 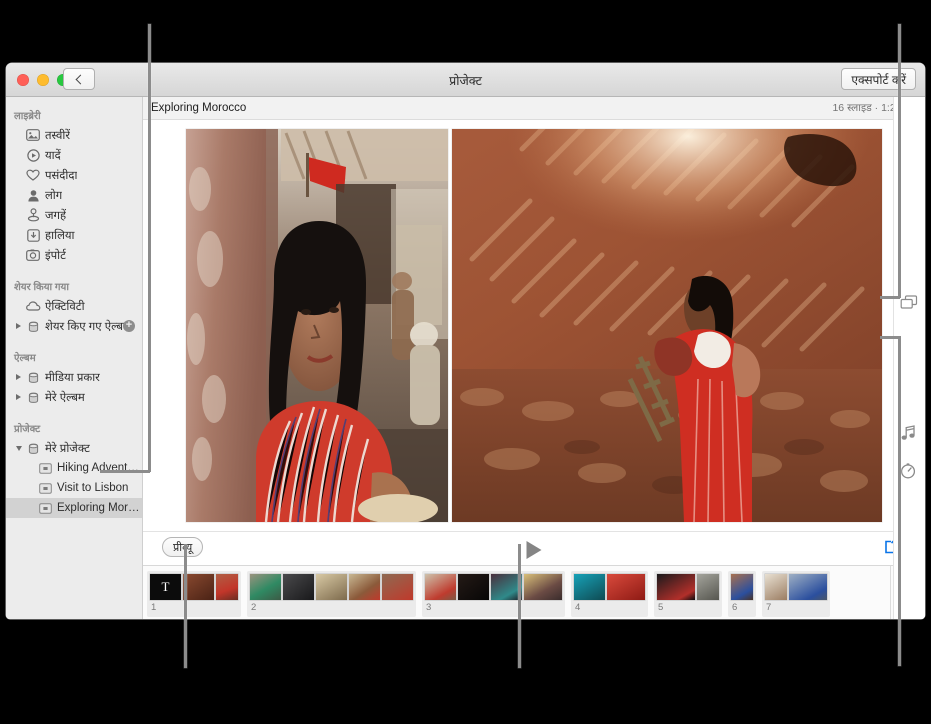 What do you see at coordinates (33, 215) in the screenshot?
I see `places-pin-icon` at bounding box center [33, 215].